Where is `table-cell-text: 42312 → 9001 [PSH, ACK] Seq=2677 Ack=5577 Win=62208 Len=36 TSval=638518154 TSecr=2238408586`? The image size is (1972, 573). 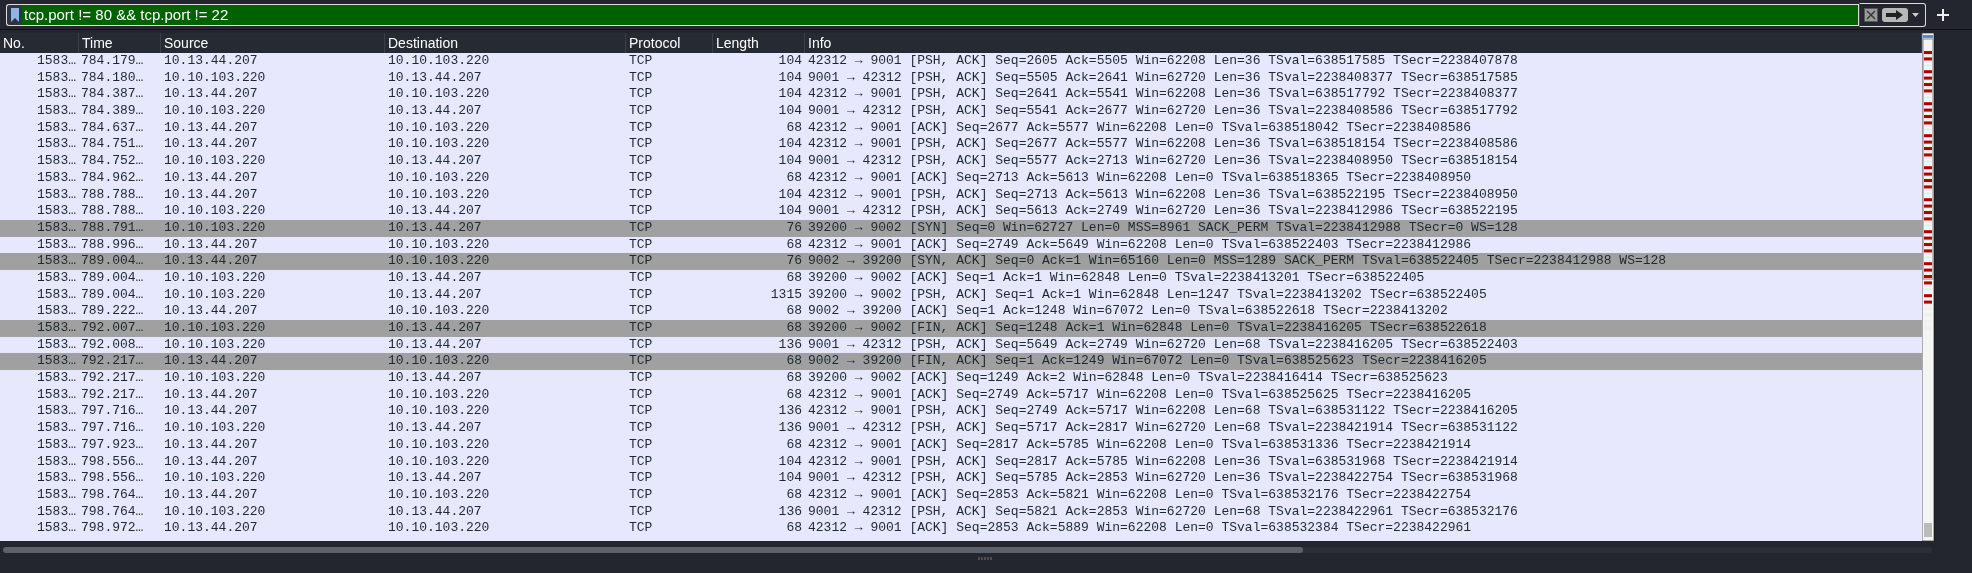 table-cell-text: 42312 → 9001 [PSH, ACK] Seq=2677 Ack=5577 Win=62208 Len=36 TSval=638518154 TSecr=2238408586 is located at coordinates (1163, 145).